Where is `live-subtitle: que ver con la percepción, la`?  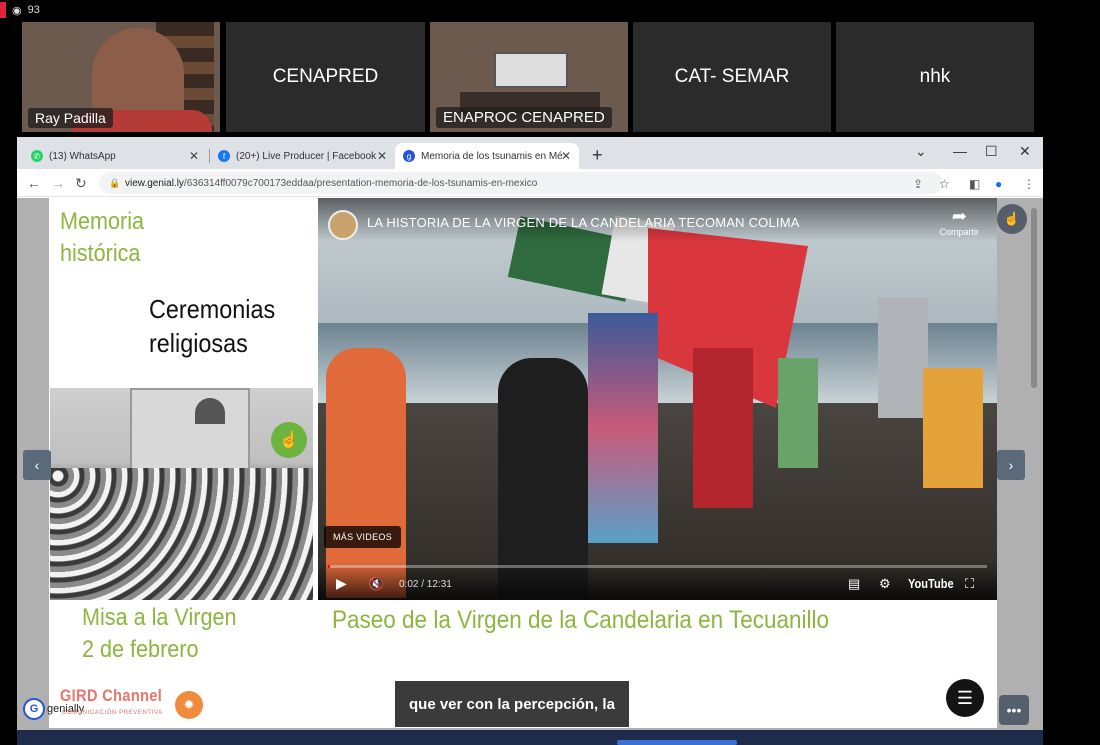 live-subtitle: que ver con la percepción, la is located at coordinates (512, 704).